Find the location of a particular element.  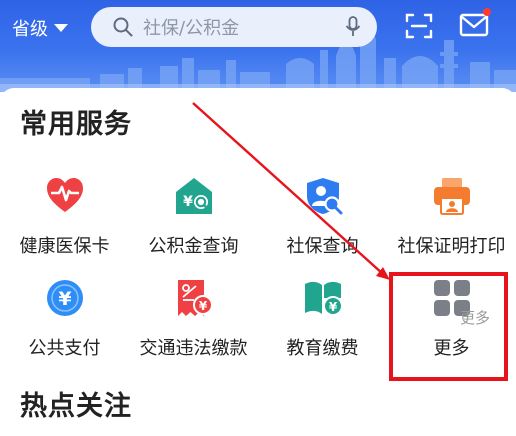

search-placeholder: 社保/公积金 is located at coordinates (191, 28).